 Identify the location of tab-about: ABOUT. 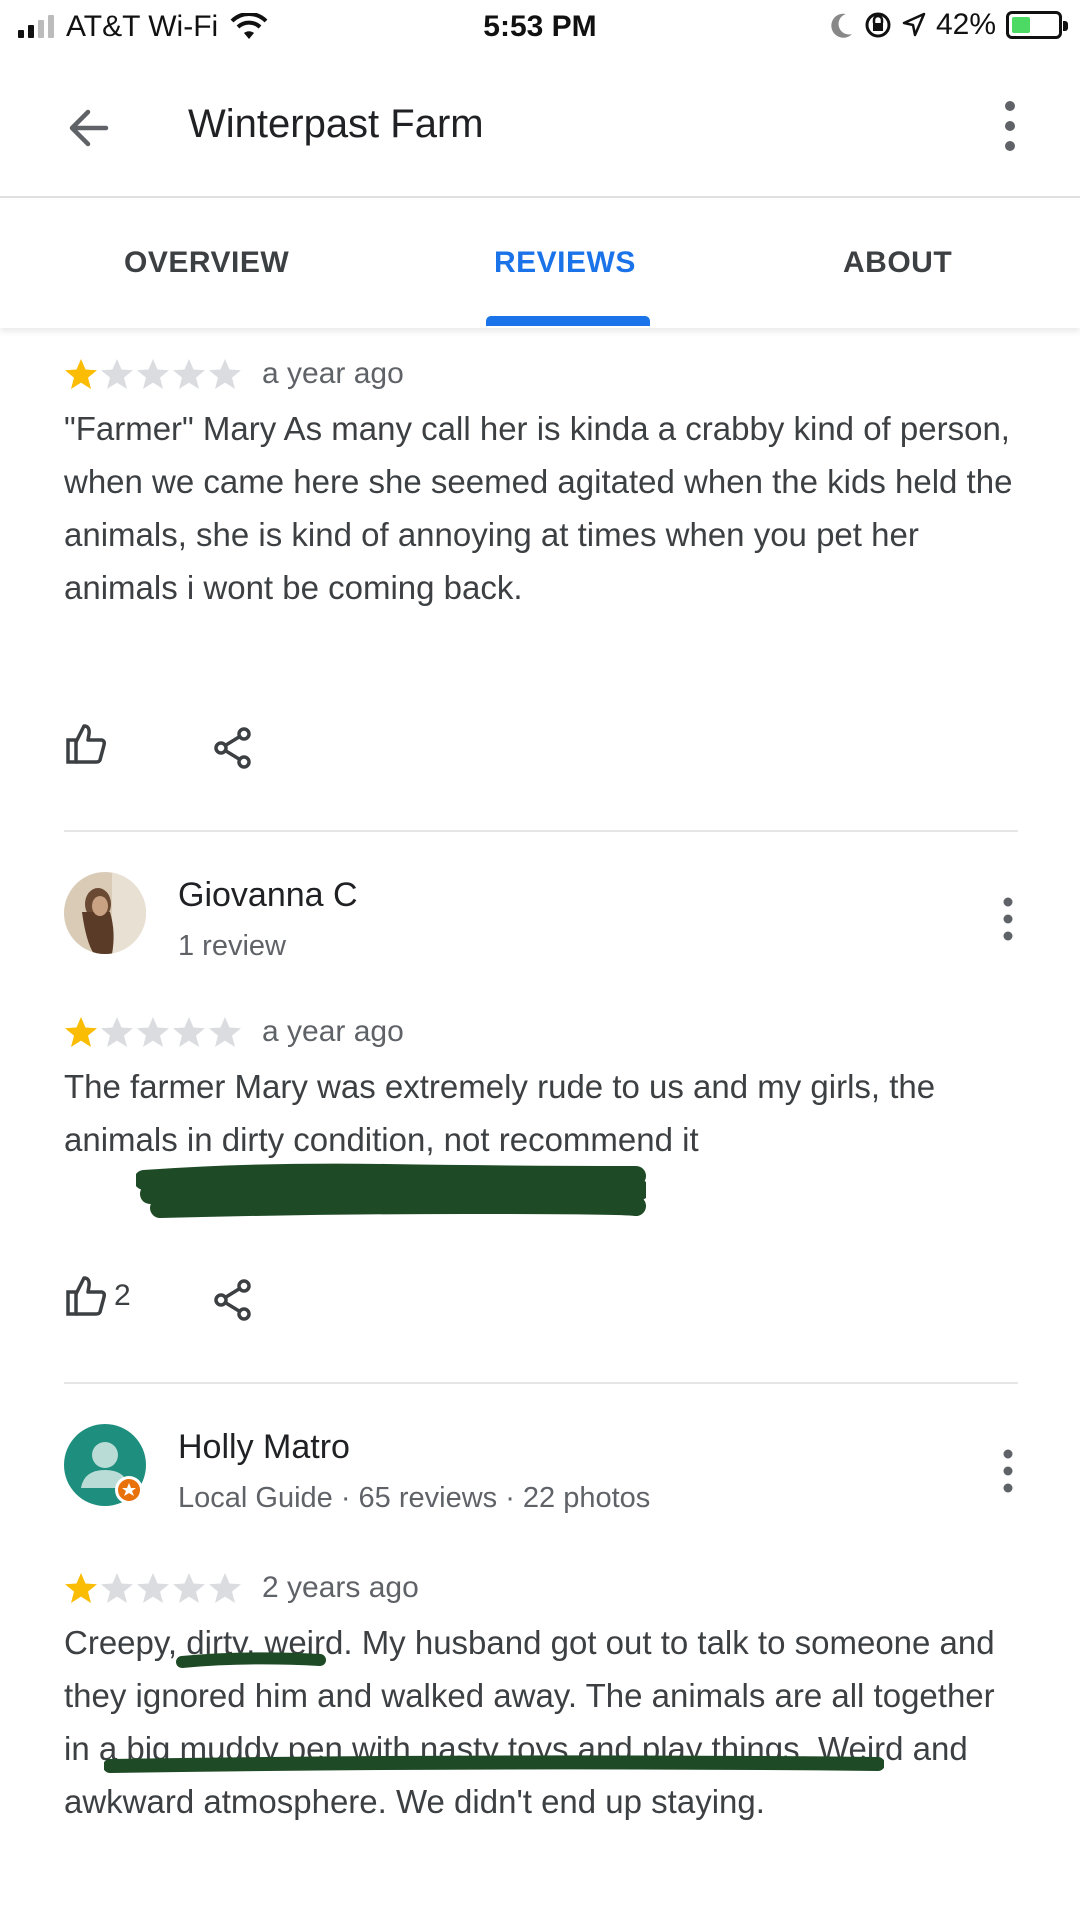
(897, 263).